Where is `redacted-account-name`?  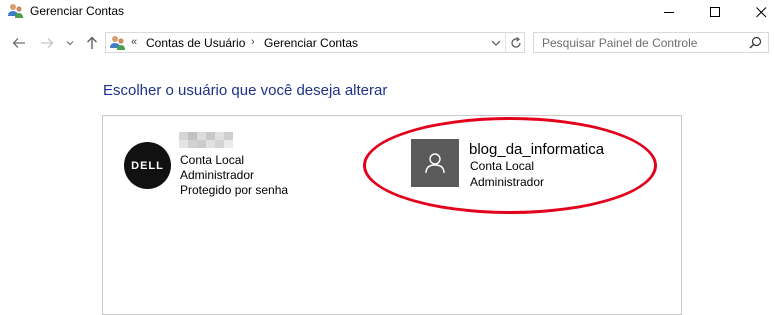 redacted-account-name is located at coordinates (206, 140).